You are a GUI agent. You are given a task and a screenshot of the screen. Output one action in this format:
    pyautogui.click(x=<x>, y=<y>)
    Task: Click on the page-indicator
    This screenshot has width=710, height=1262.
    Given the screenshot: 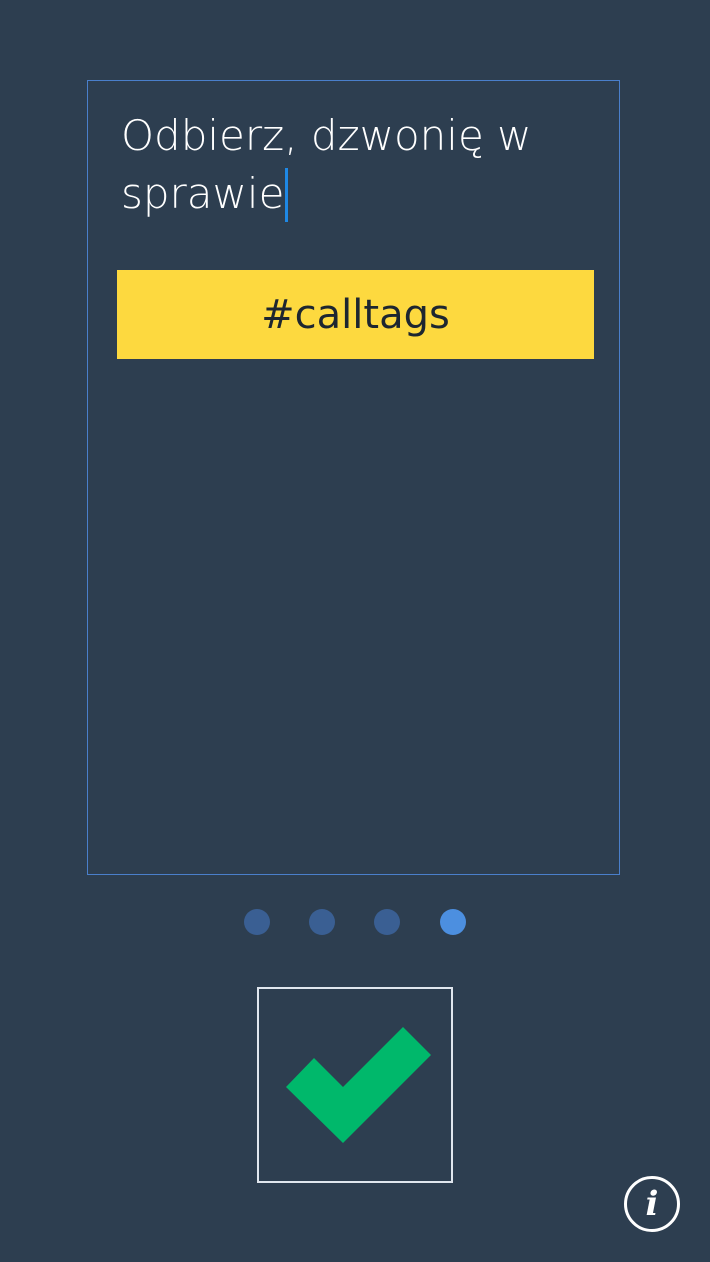 What is the action you would take?
    pyautogui.click(x=355, y=922)
    